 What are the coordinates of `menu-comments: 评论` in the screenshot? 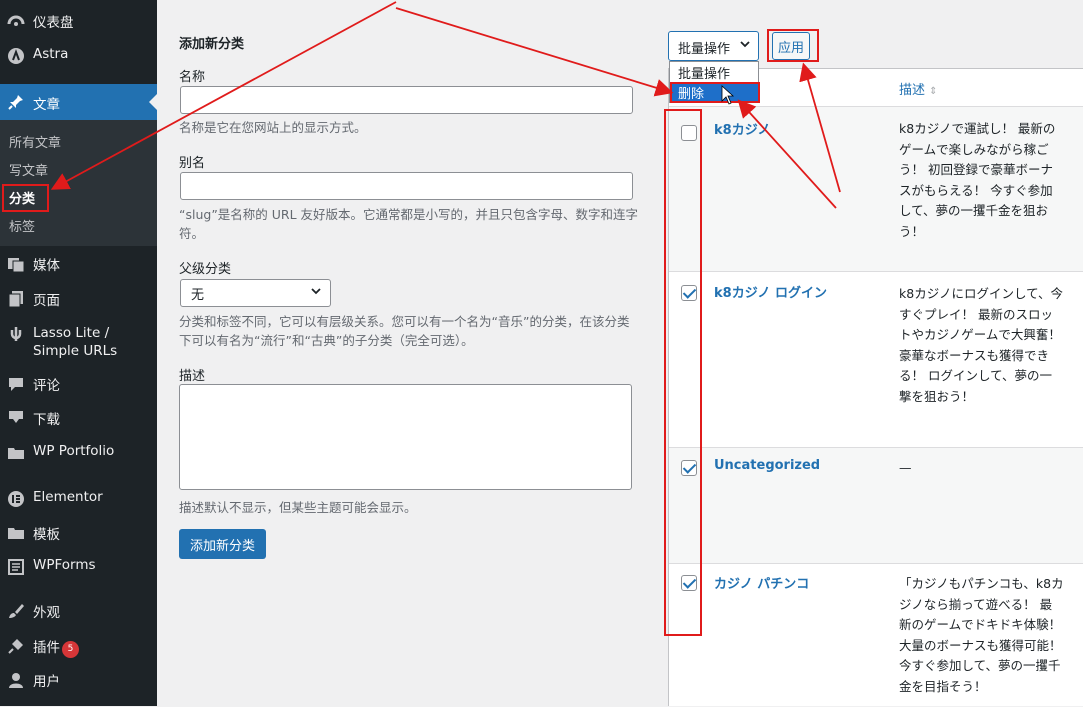 It's located at (78, 385).